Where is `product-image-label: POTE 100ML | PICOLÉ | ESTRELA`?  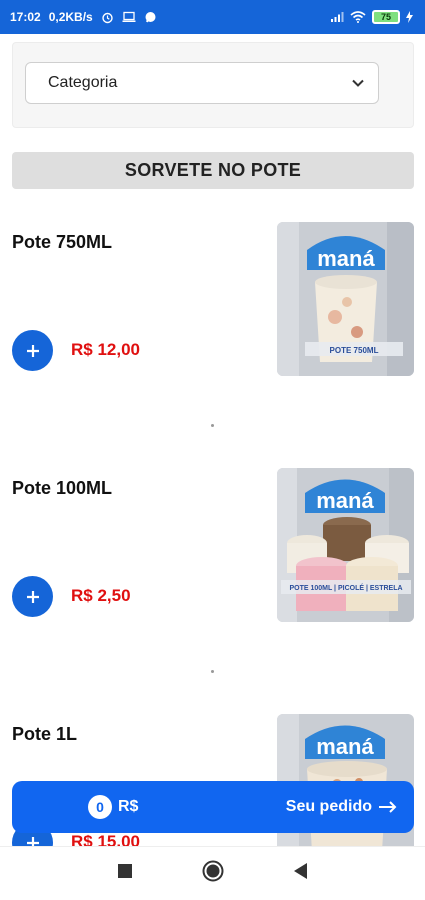 product-image-label: POTE 100ML | PICOLÉ | ESTRELA is located at coordinates (345, 587).